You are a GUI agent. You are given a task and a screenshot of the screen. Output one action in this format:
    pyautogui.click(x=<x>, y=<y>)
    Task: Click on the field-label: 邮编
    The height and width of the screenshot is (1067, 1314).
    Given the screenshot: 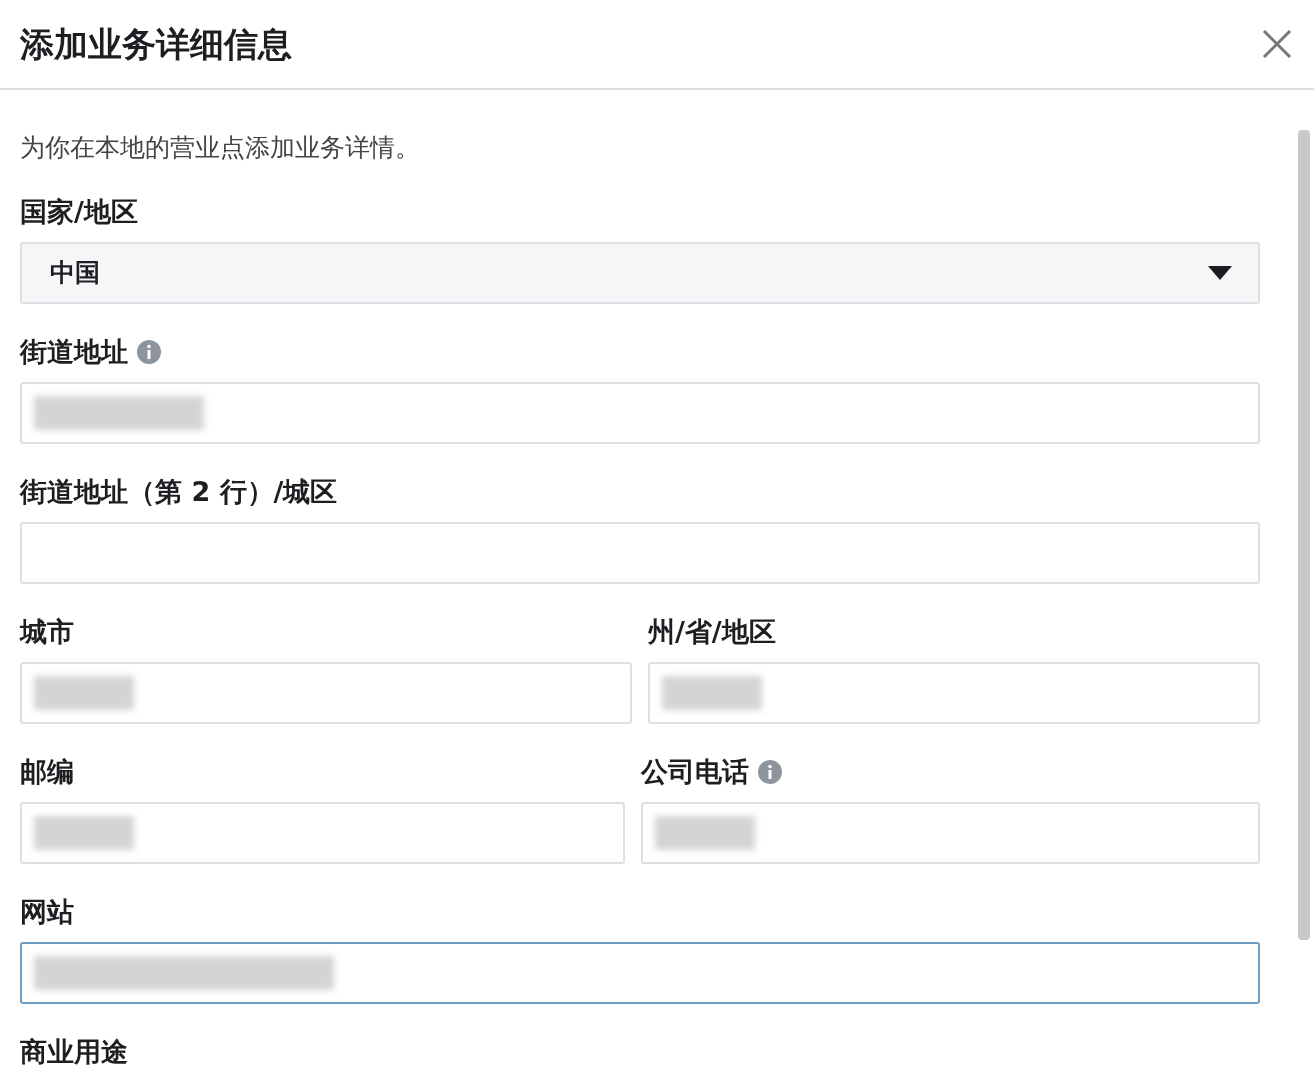 What is the action you would take?
    pyautogui.click(x=47, y=772)
    